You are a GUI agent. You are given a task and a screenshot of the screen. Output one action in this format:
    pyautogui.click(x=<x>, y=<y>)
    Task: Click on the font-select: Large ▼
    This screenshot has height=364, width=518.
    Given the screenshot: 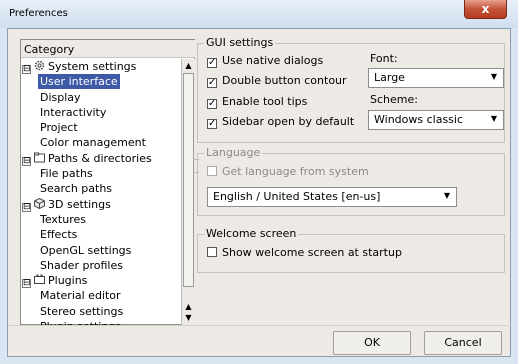 What is the action you would take?
    pyautogui.click(x=436, y=78)
    